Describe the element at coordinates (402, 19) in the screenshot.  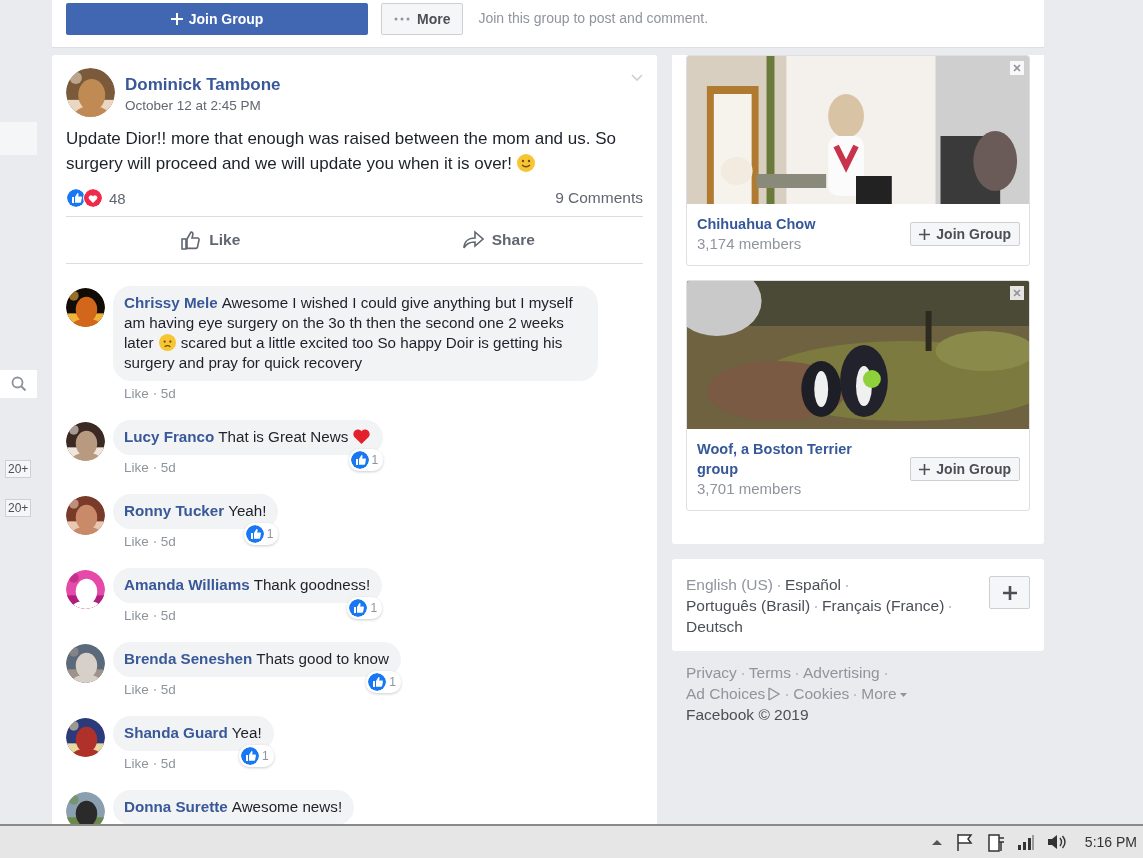
I see `dots-icon` at that location.